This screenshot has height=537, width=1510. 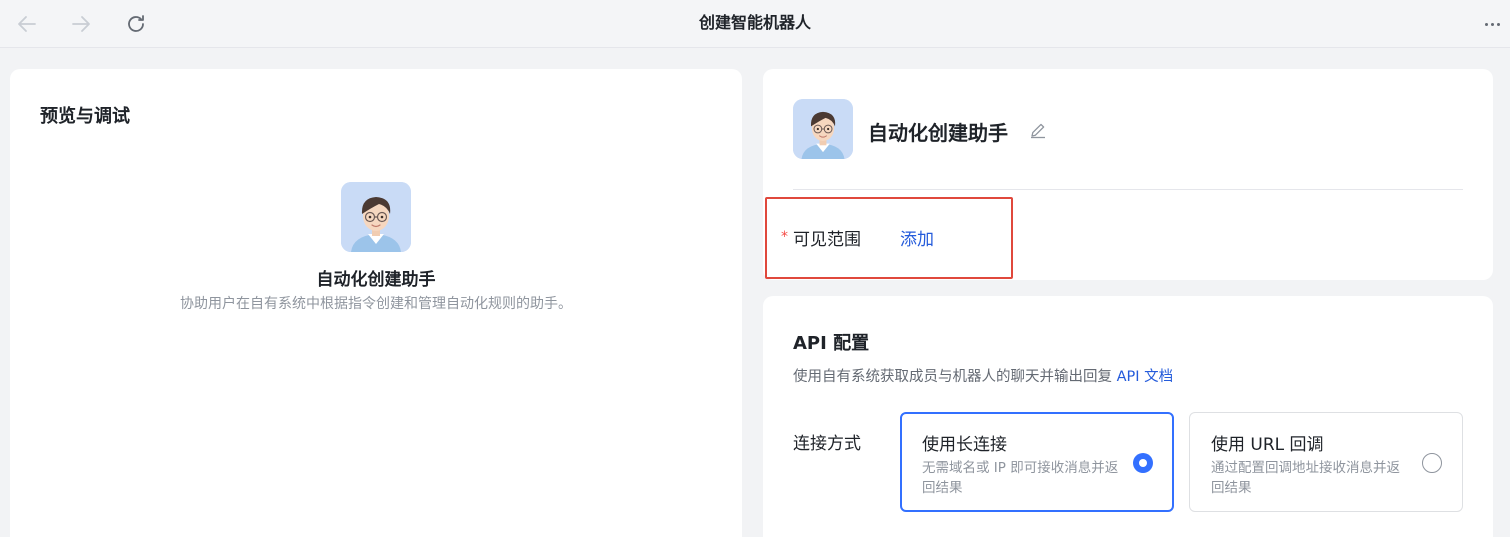 I want to click on title-bar: 创建智能机器人, so click(x=755, y=24).